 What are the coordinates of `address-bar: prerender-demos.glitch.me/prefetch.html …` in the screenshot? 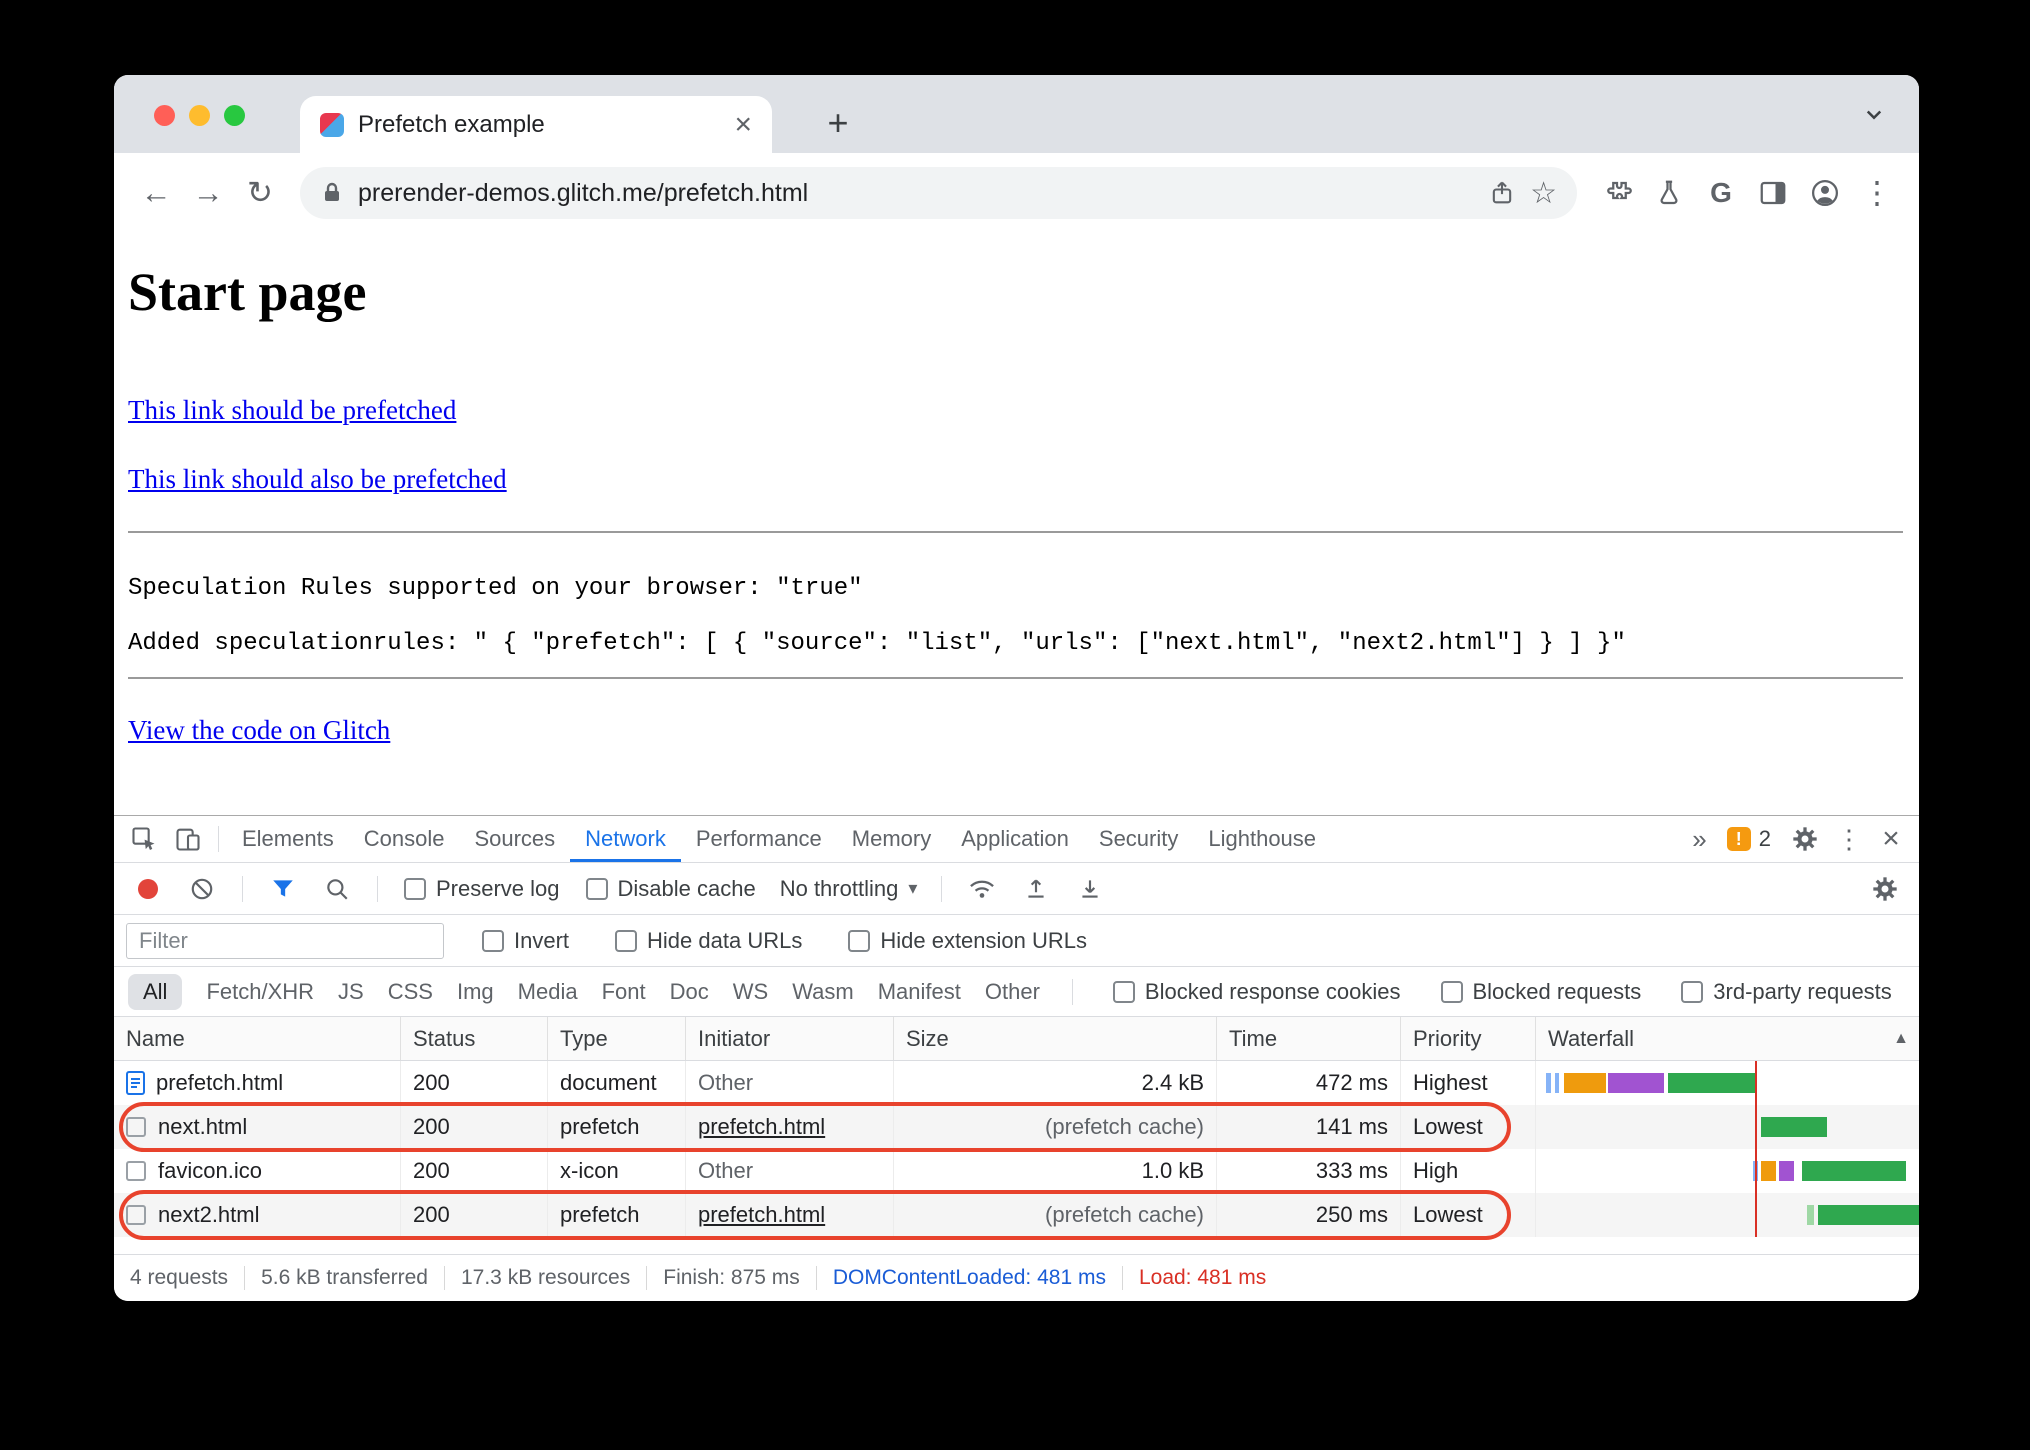 It's located at (938, 193).